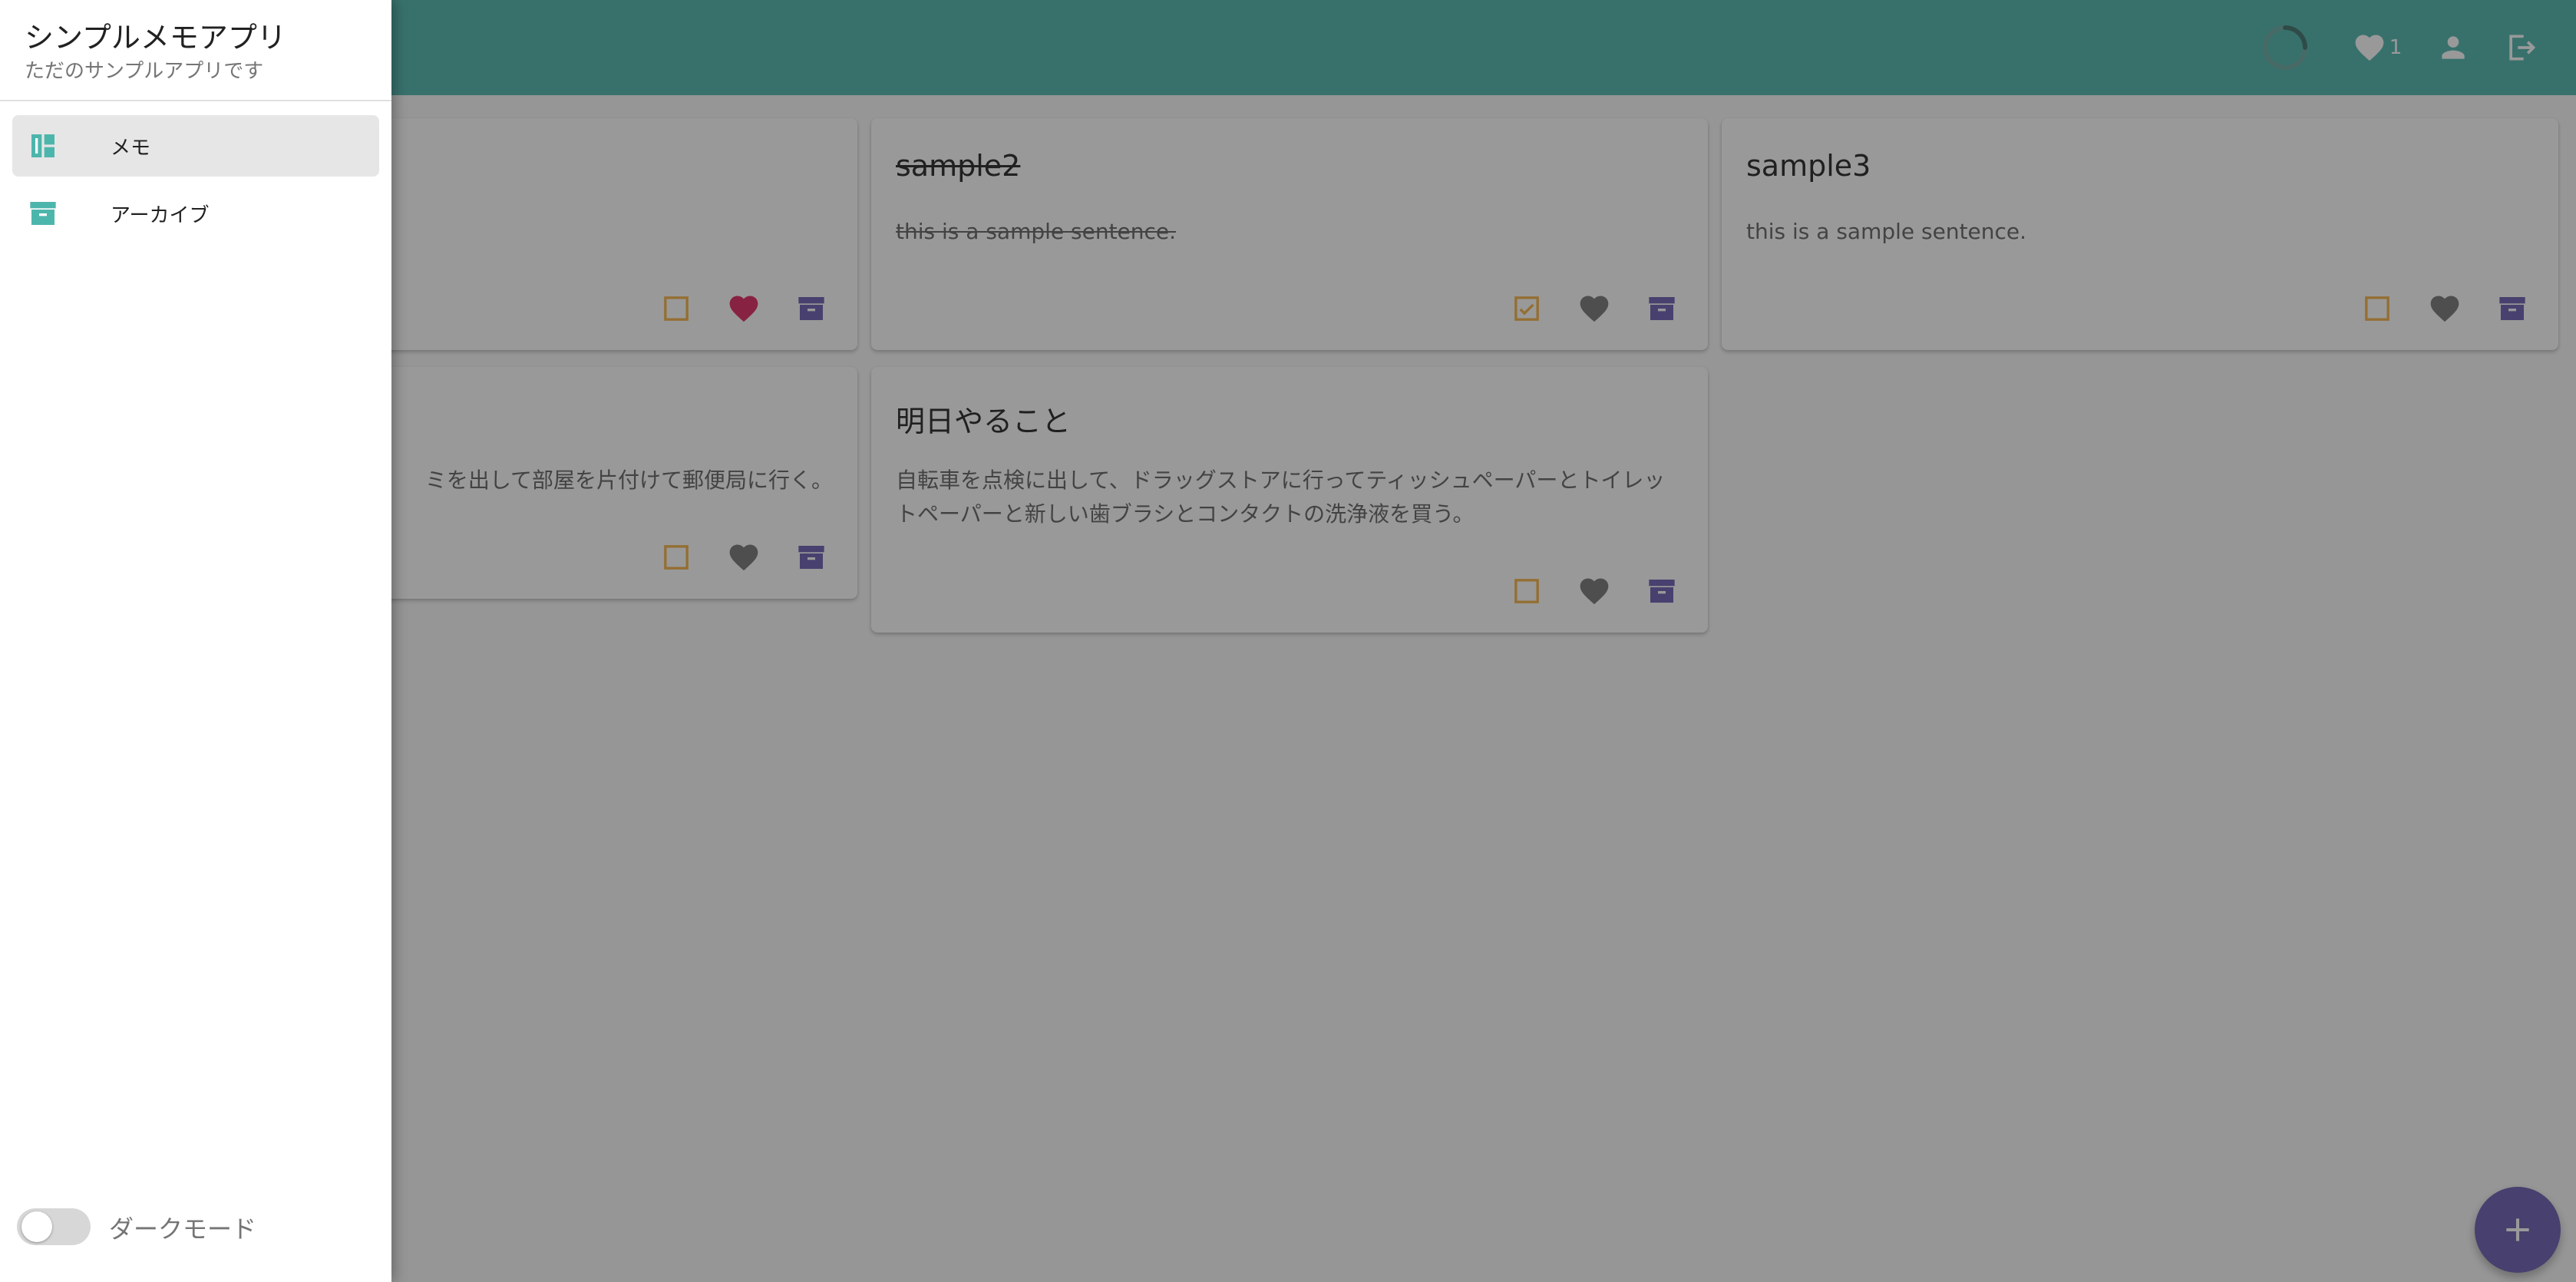 This screenshot has height=1282, width=2576. I want to click on drawer-header: シンプルメモアプリ ただのサンプルアプリです, so click(195, 50).